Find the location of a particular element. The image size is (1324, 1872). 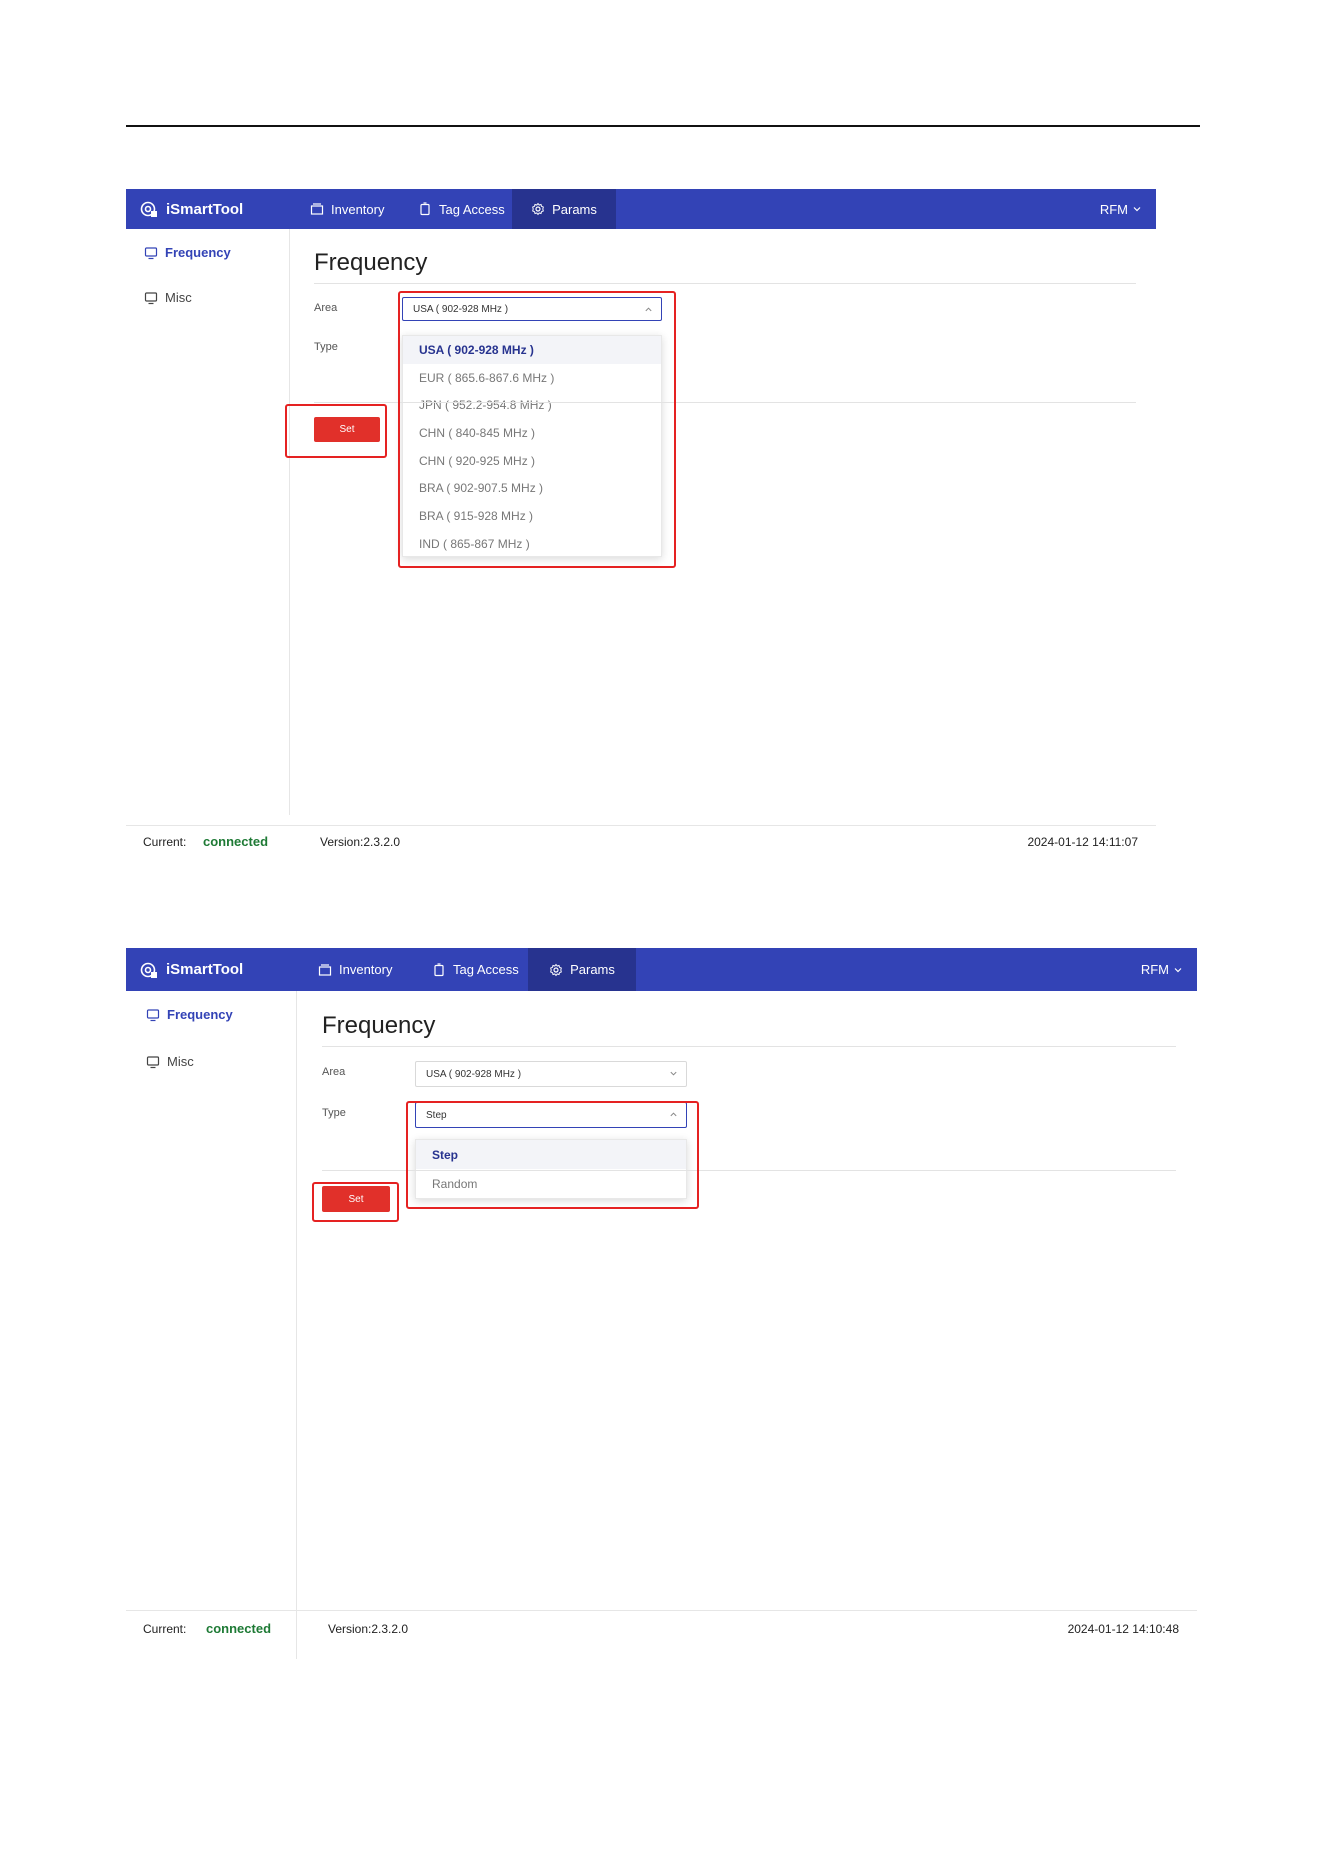

type-dropdown: Step Random is located at coordinates (551, 1169).